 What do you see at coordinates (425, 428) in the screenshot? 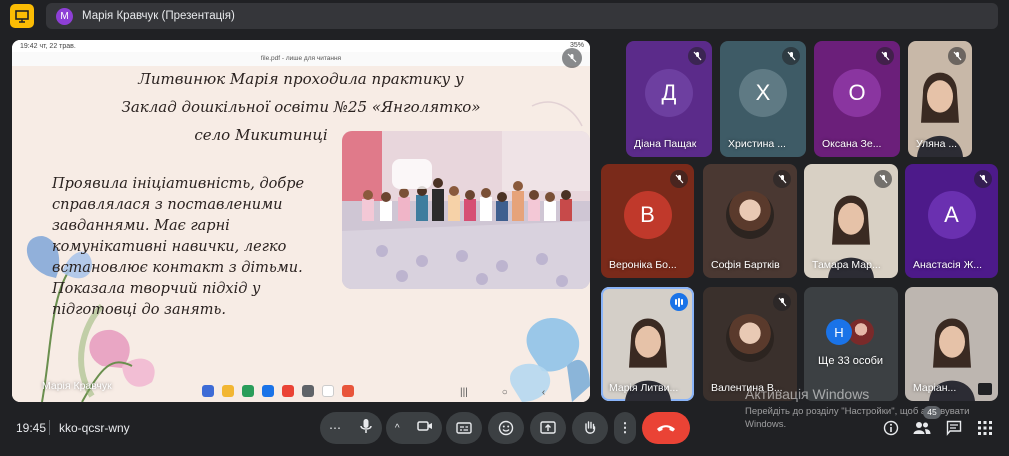
I see `camera-icon` at bounding box center [425, 428].